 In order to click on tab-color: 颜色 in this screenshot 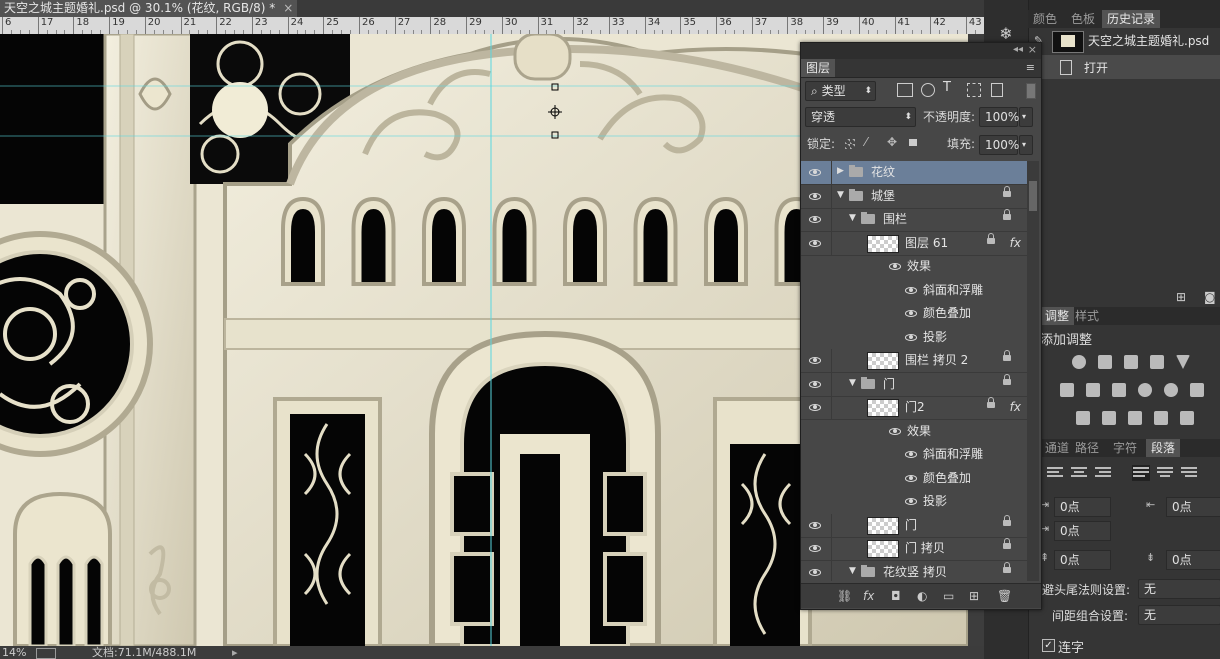, I will do `click(1045, 19)`.